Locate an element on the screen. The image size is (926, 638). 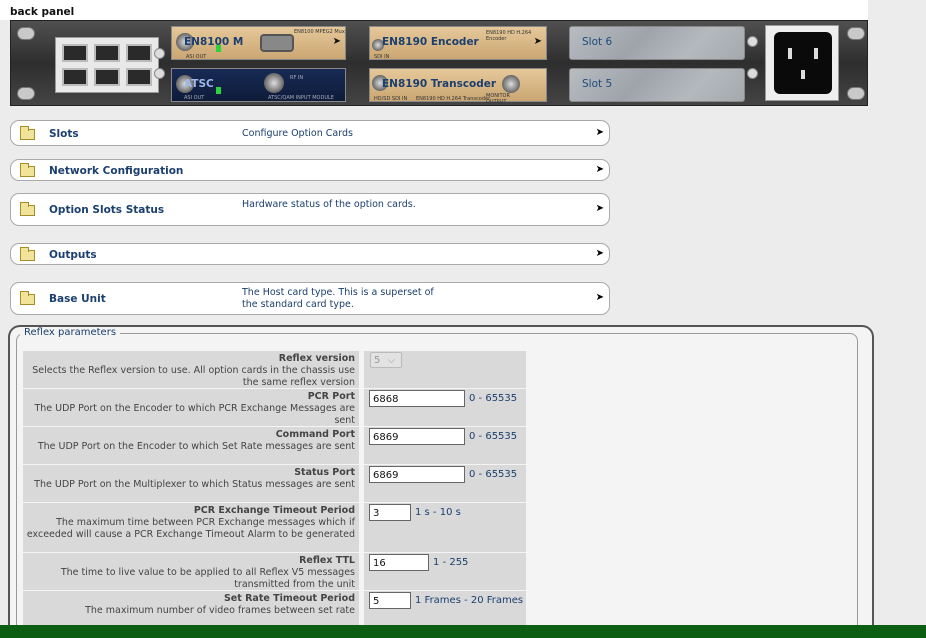
power-inlet is located at coordinates (802, 63).